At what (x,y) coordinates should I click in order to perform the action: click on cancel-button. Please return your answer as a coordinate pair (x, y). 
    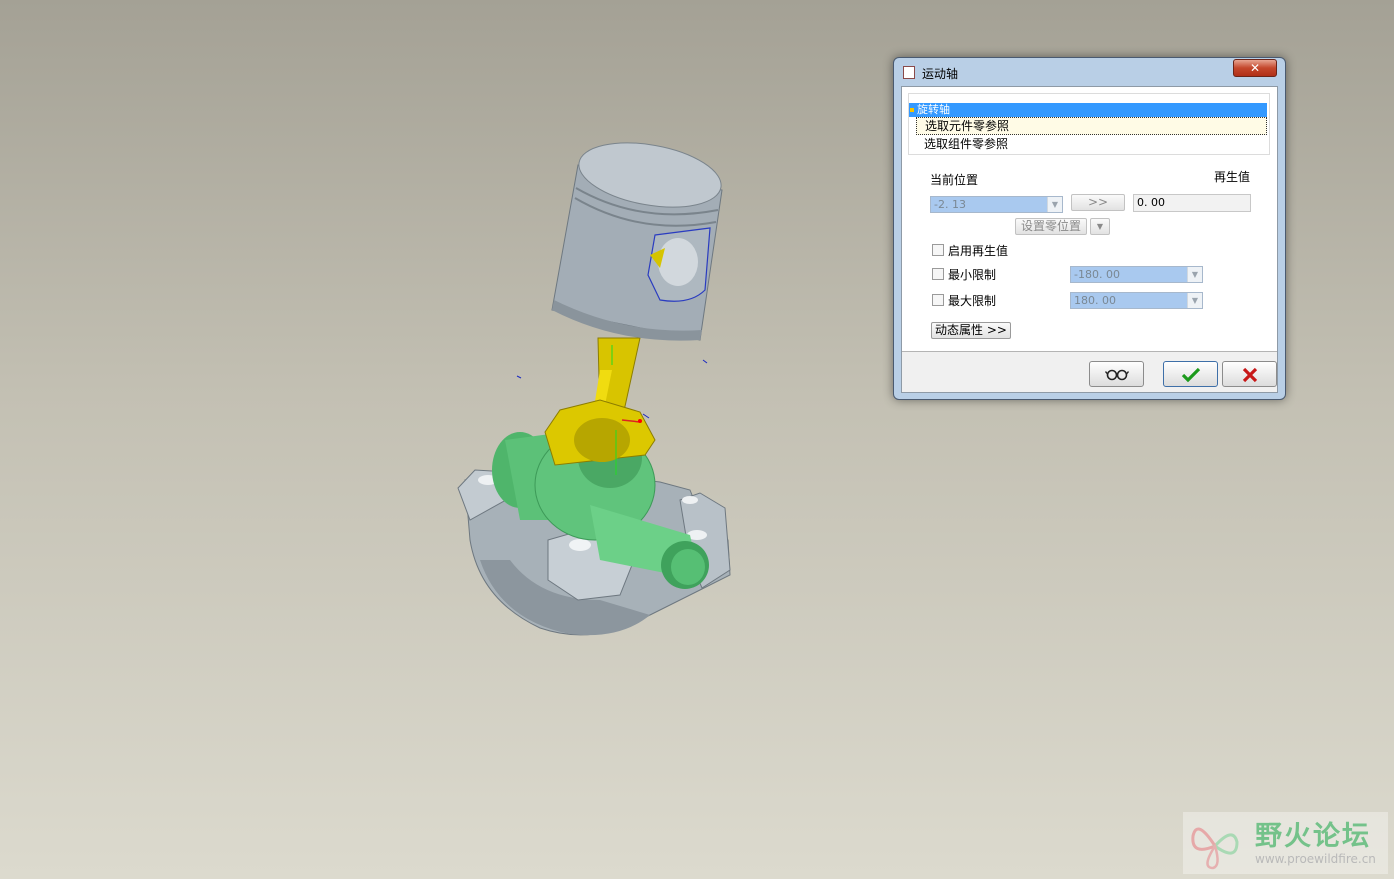
    Looking at the image, I should click on (1249, 374).